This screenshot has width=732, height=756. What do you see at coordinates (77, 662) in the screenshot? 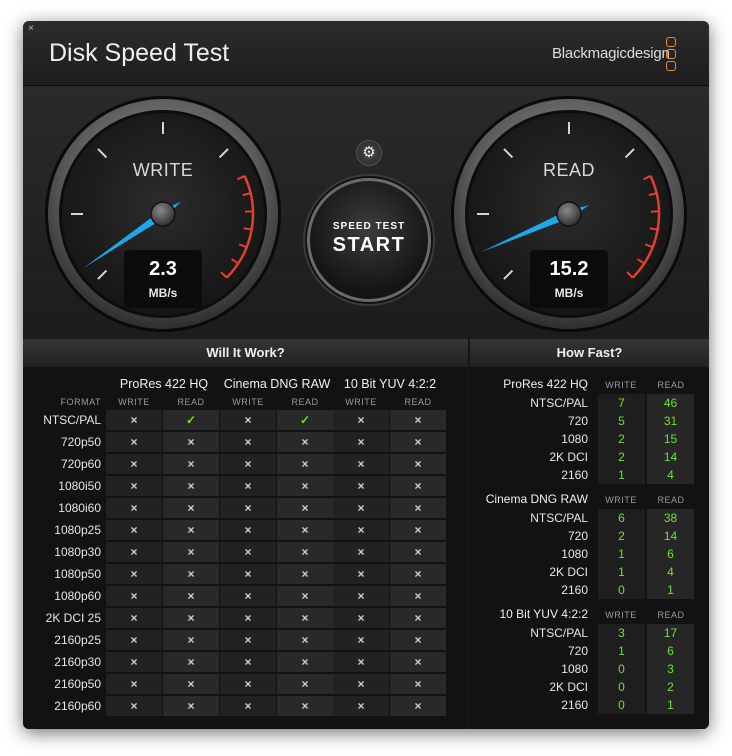
I see `format-label: 2160p30` at bounding box center [77, 662].